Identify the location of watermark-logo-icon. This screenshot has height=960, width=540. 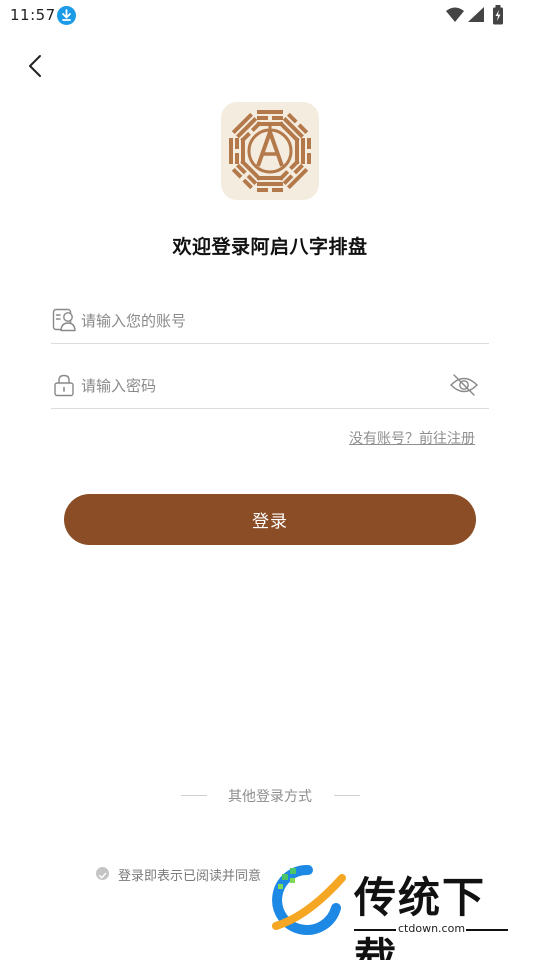
(309, 899).